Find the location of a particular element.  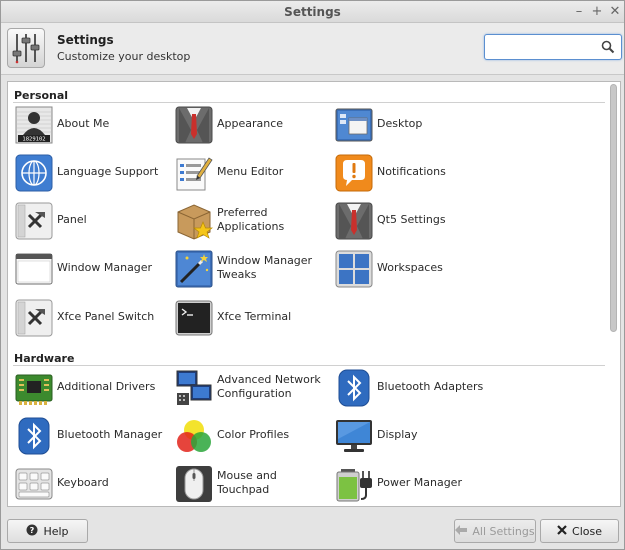

section-title-personal: Personal is located at coordinates (41, 95).